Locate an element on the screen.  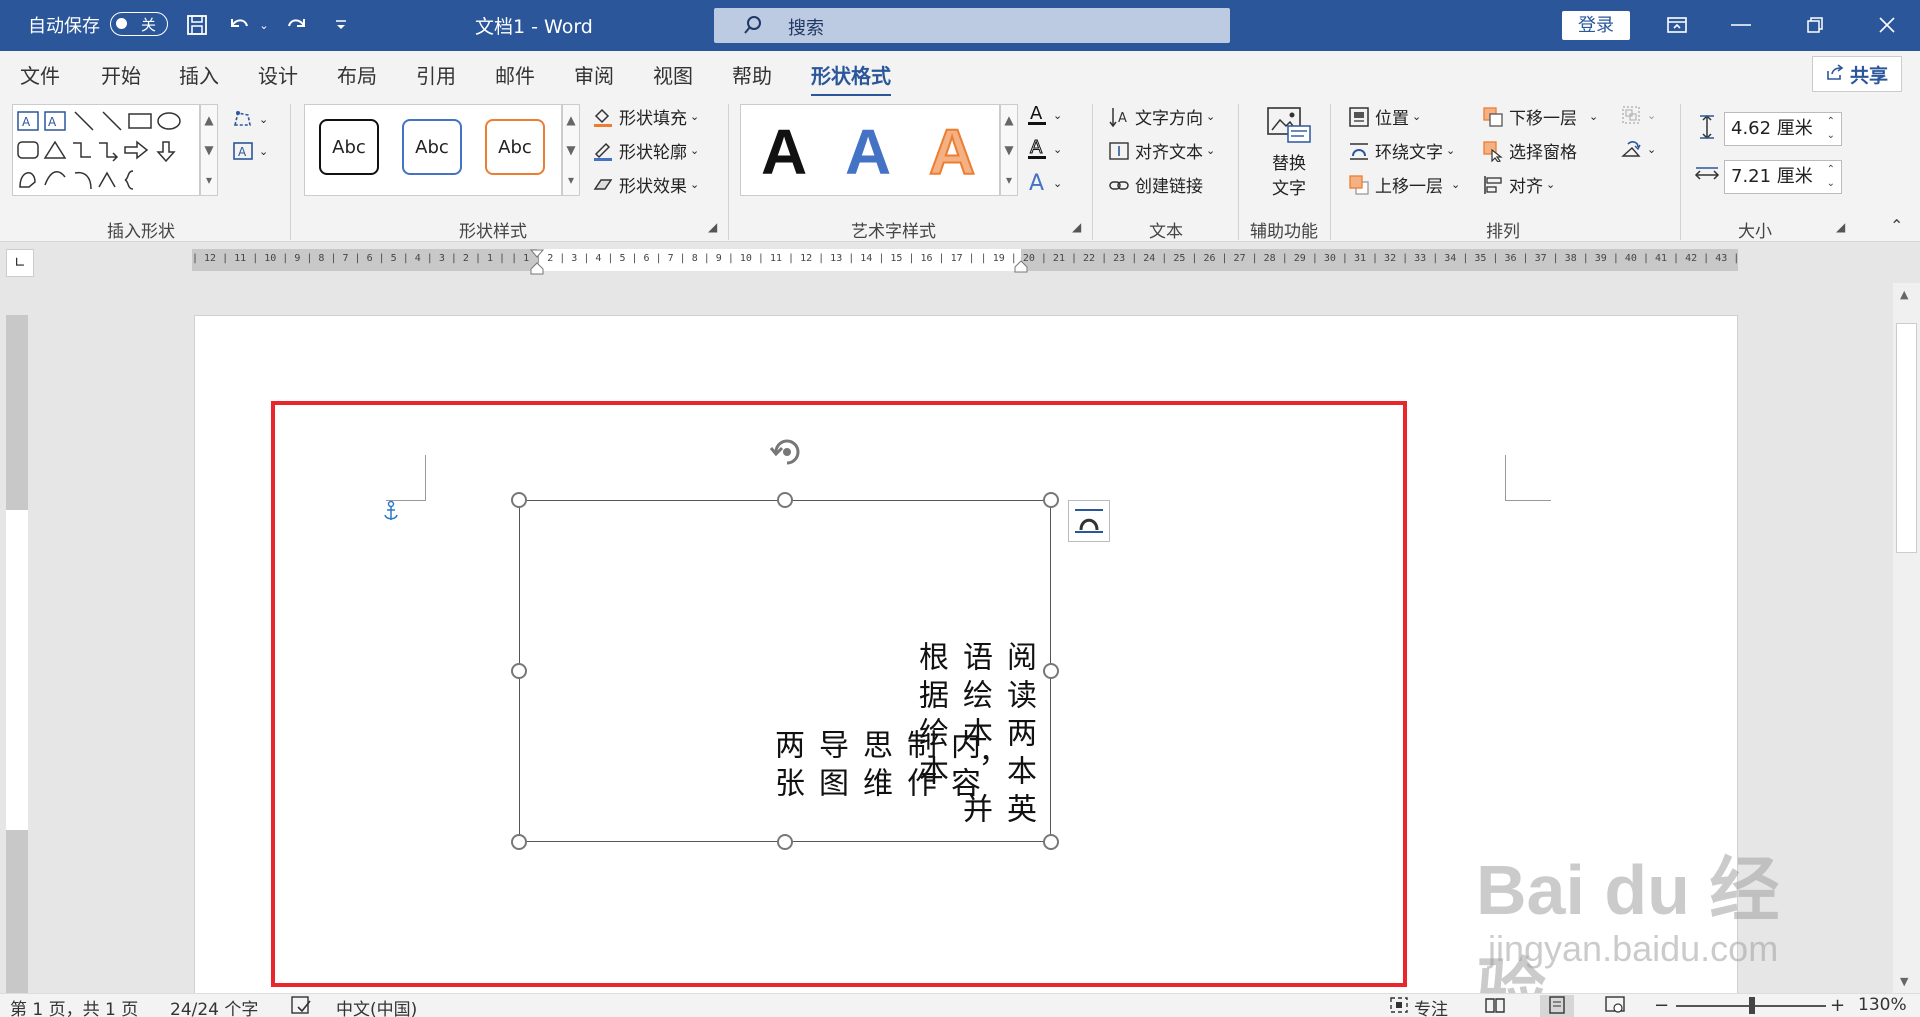
shape-effects-button: 形状效果 ⌄ is located at coordinates (644, 184).